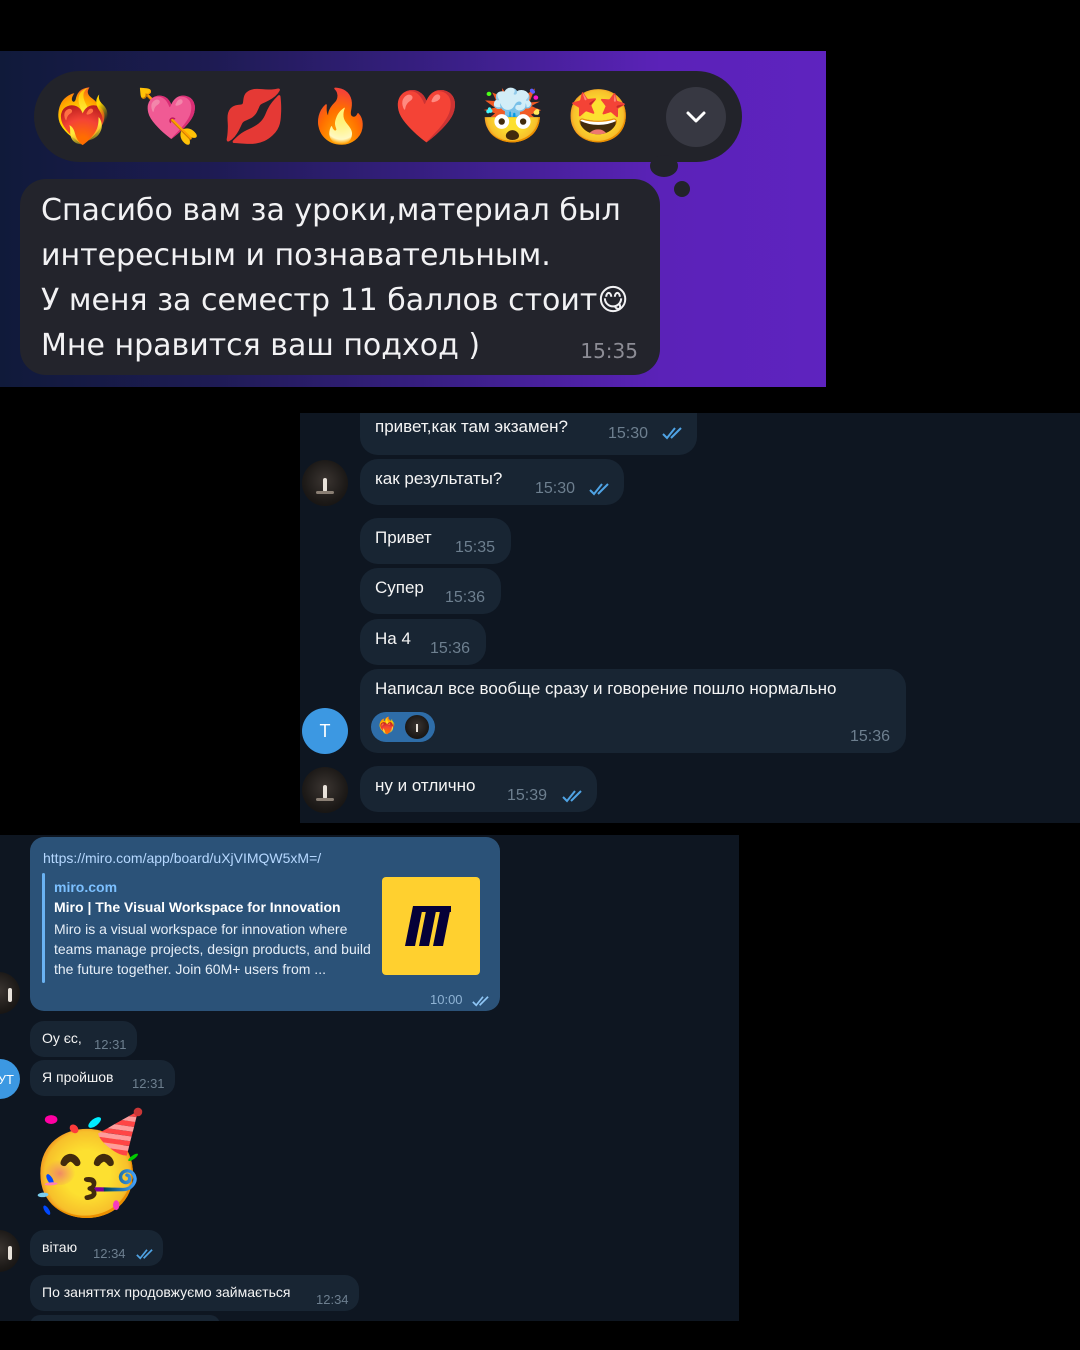  I want to click on message-line-text: У меня за семестр 11 баллов стоит, so click(319, 300).